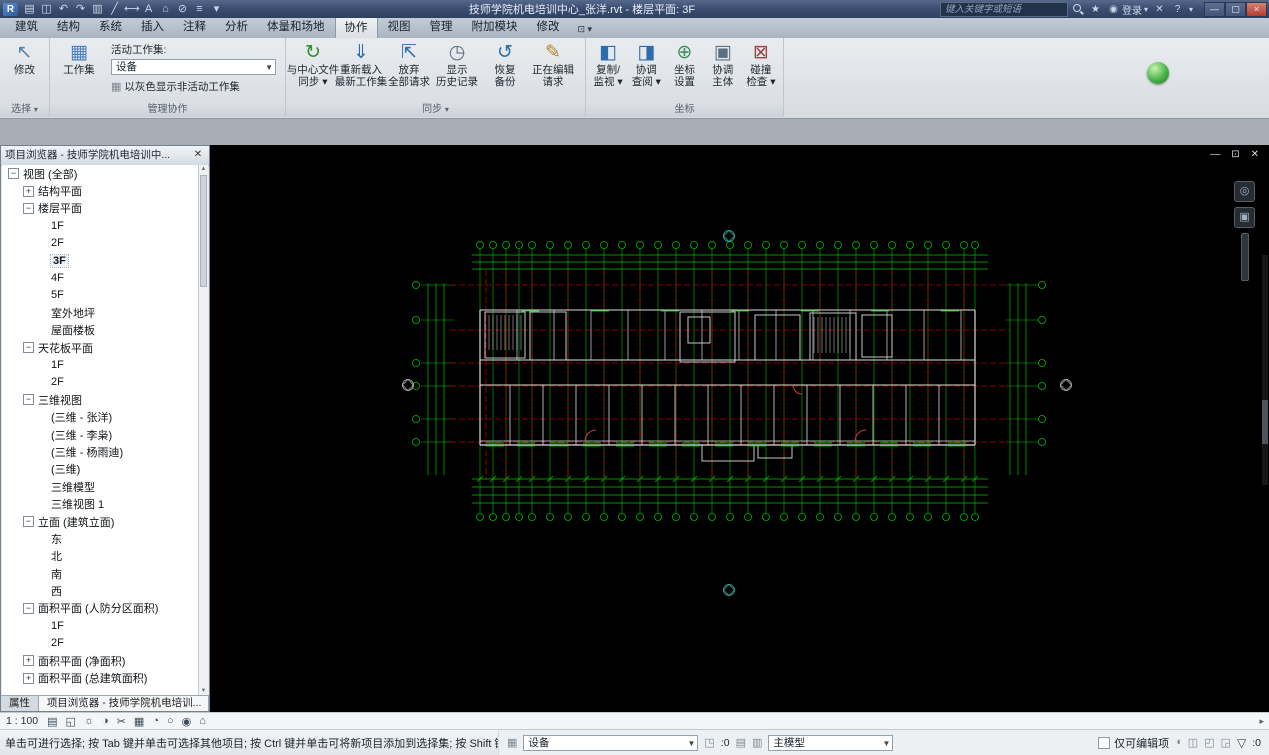 This screenshot has height=755, width=1269. I want to click on ribbon-display-toggle: ⊡ ▾, so click(585, 31).